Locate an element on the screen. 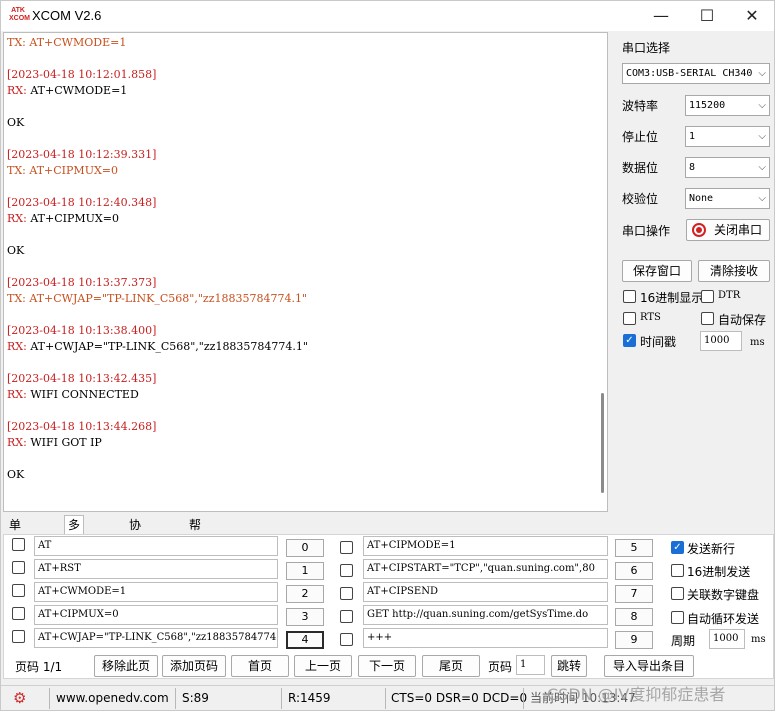  log-line: TX: AT+CIPMUX=0 is located at coordinates (63, 170).